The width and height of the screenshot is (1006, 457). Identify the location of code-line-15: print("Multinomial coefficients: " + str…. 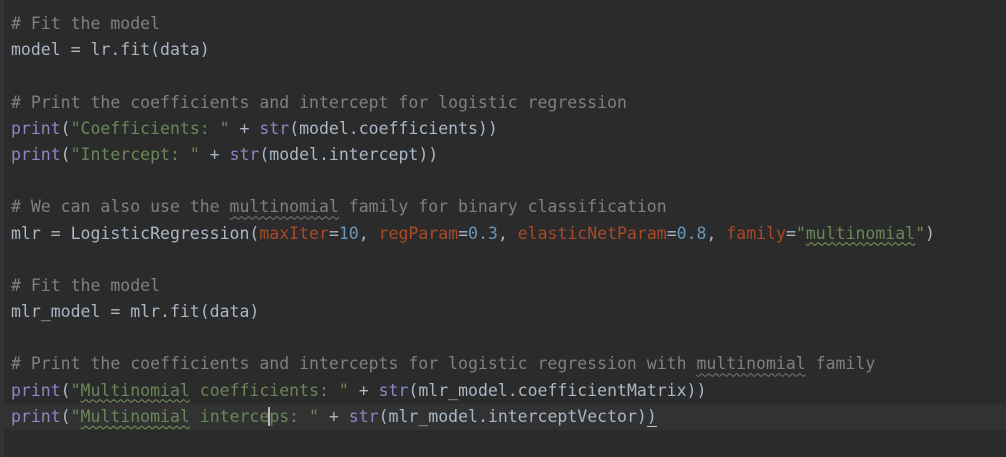
(508, 391).